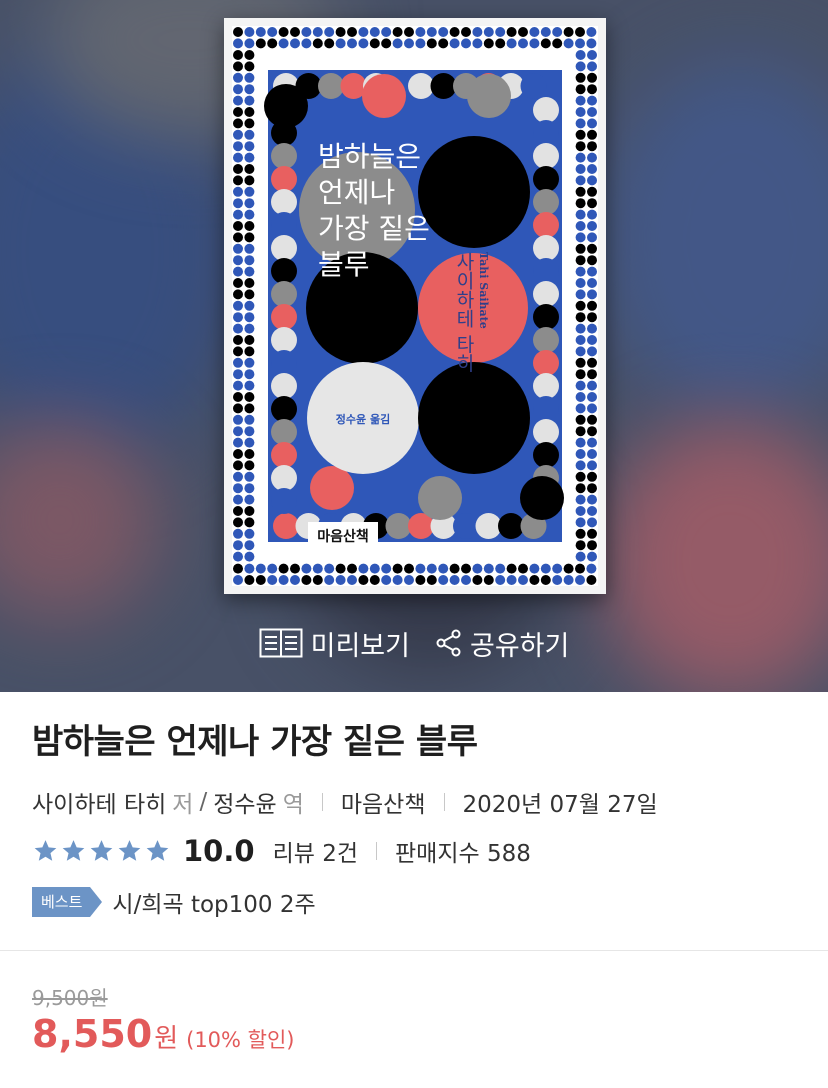 This screenshot has width=828, height=1088. I want to click on cover-title-line-3: 가장 짙은, so click(374, 228).